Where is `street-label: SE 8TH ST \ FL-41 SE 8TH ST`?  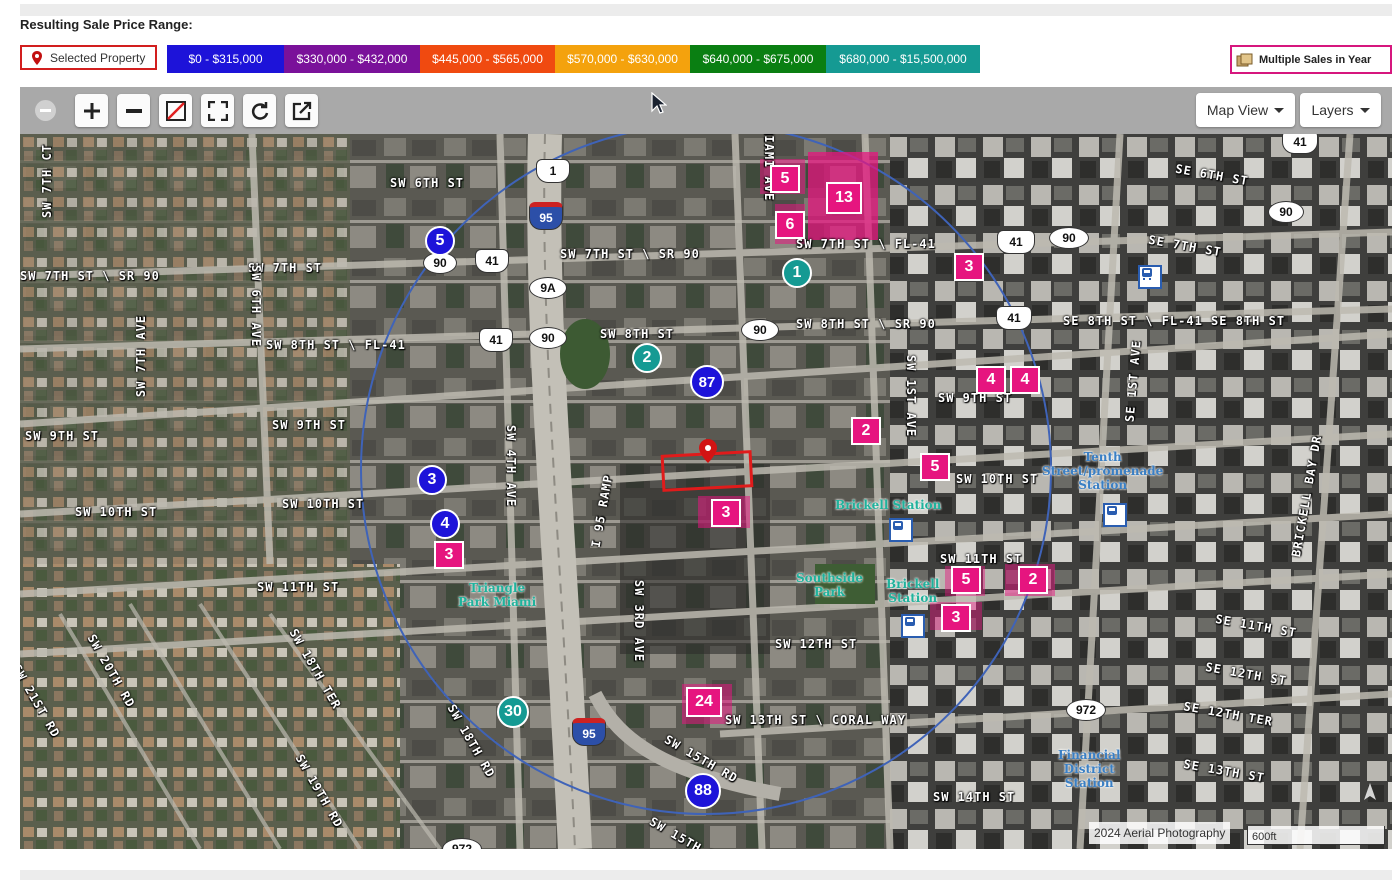
street-label: SE 8TH ST \ FL-41 SE 8TH ST is located at coordinates (1174, 321).